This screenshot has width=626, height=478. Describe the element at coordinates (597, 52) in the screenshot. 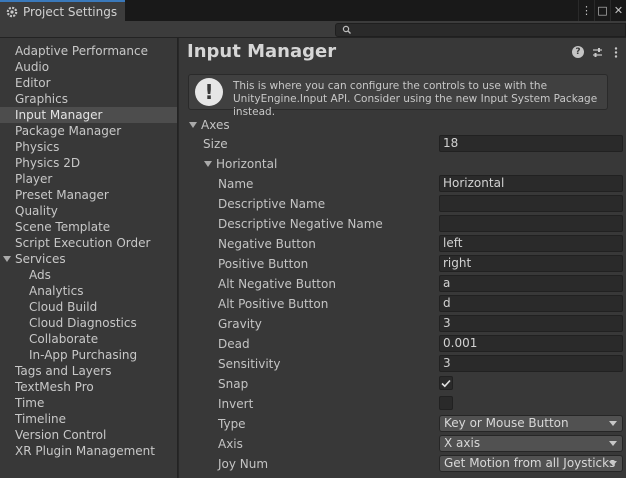

I see `preset-icon` at that location.